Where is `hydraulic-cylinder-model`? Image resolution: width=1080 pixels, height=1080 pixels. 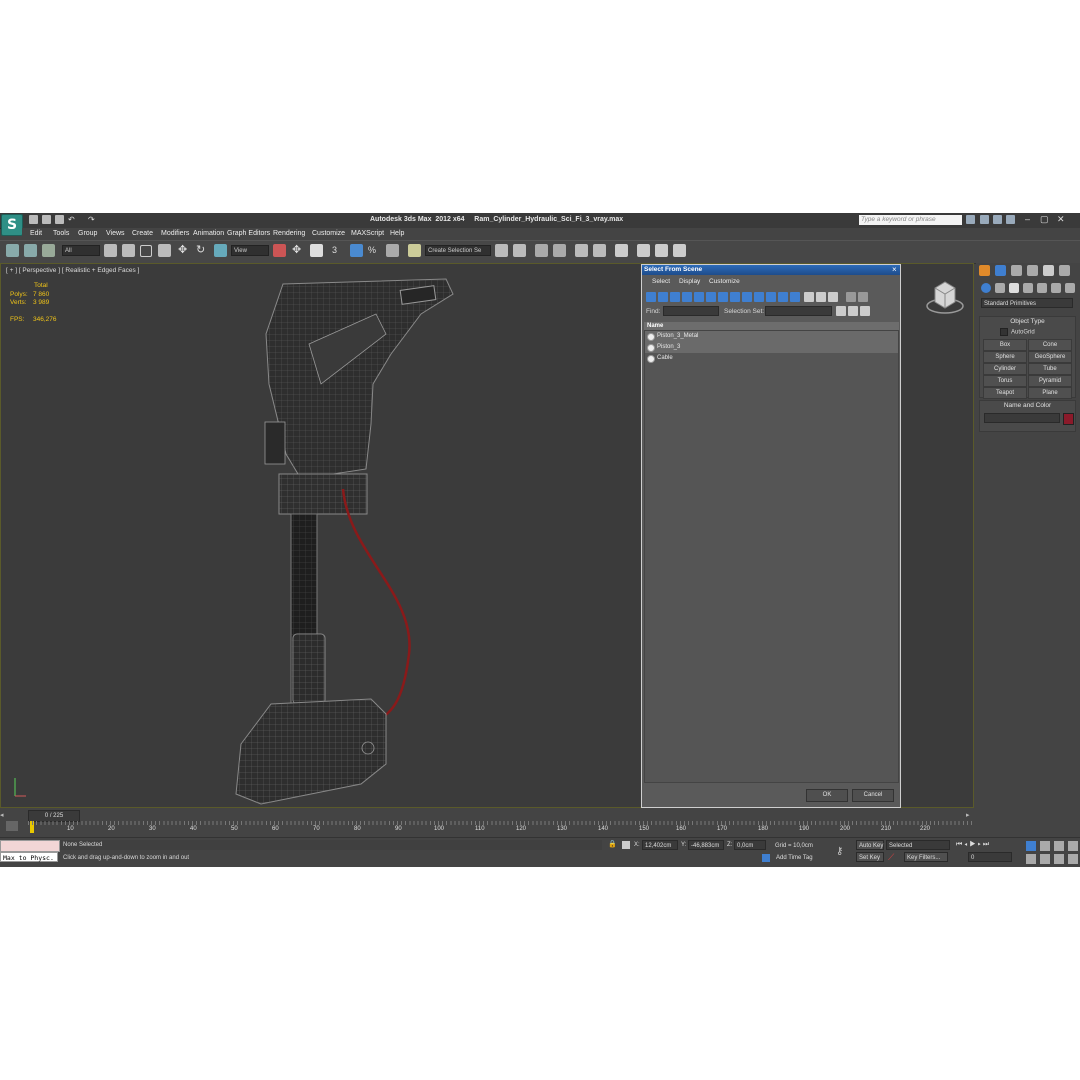
hydraulic-cylinder-model is located at coordinates (346, 544).